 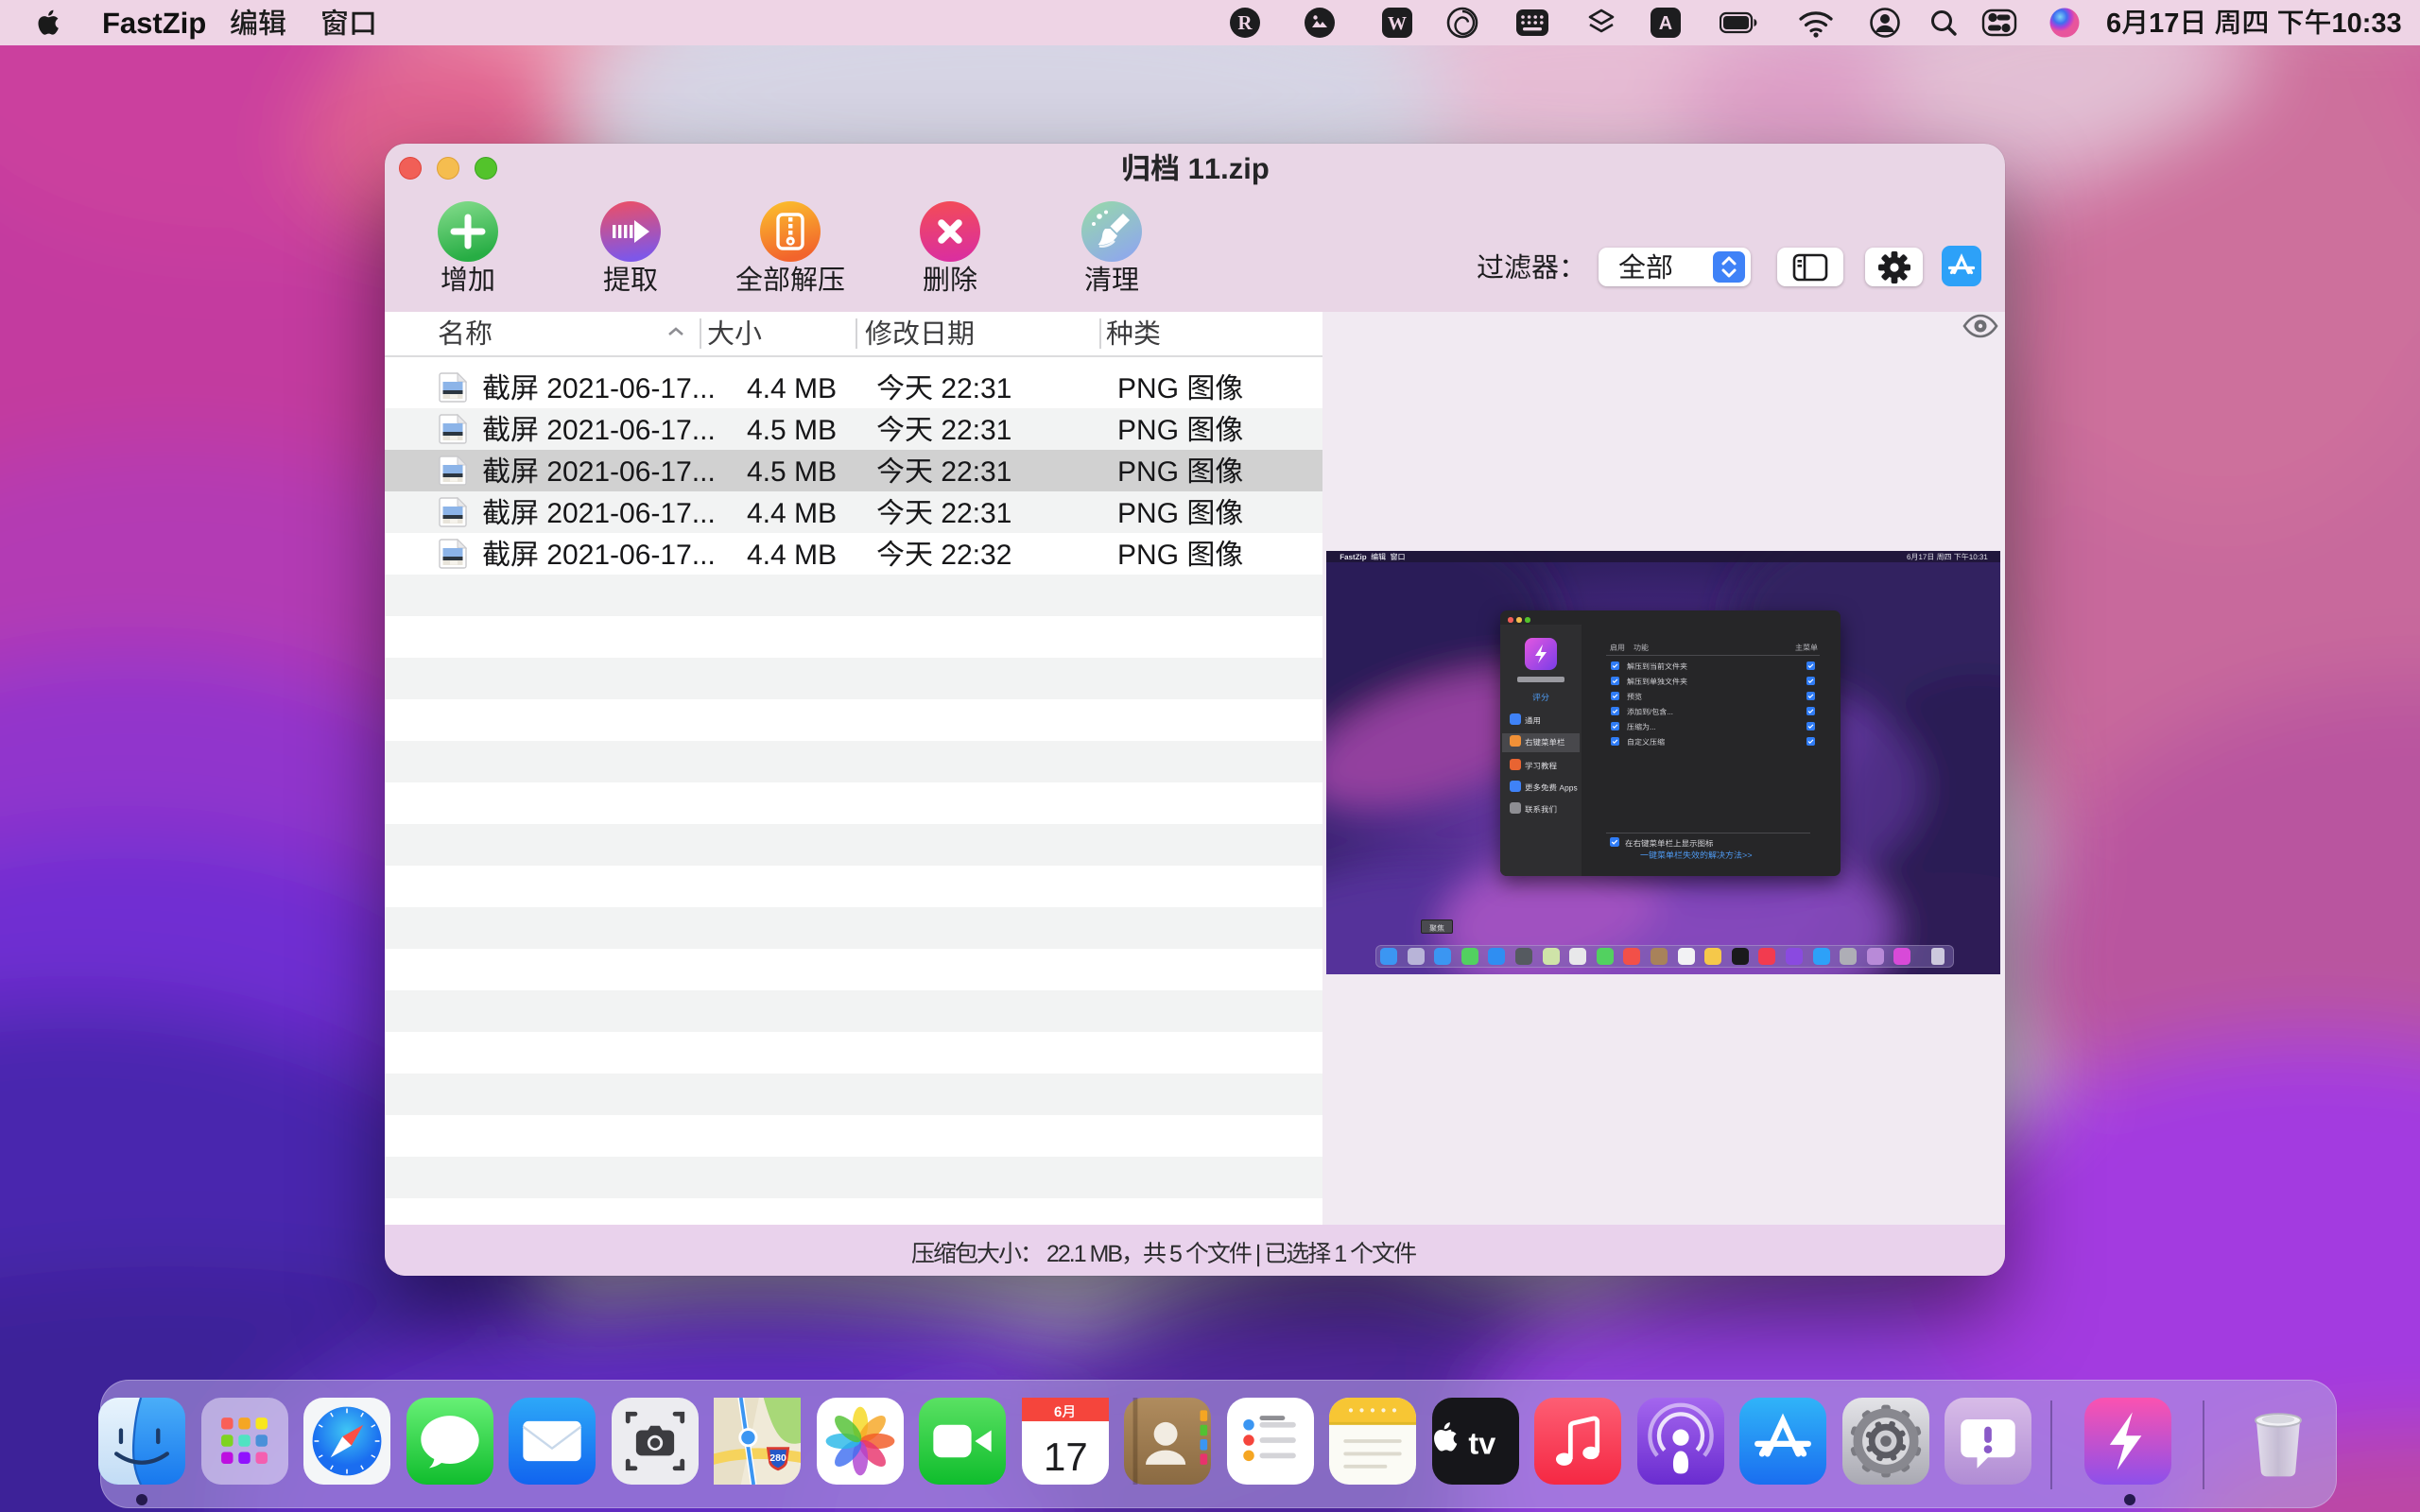 What do you see at coordinates (1245, 22) in the screenshot?
I see `svg-text: R` at bounding box center [1245, 22].